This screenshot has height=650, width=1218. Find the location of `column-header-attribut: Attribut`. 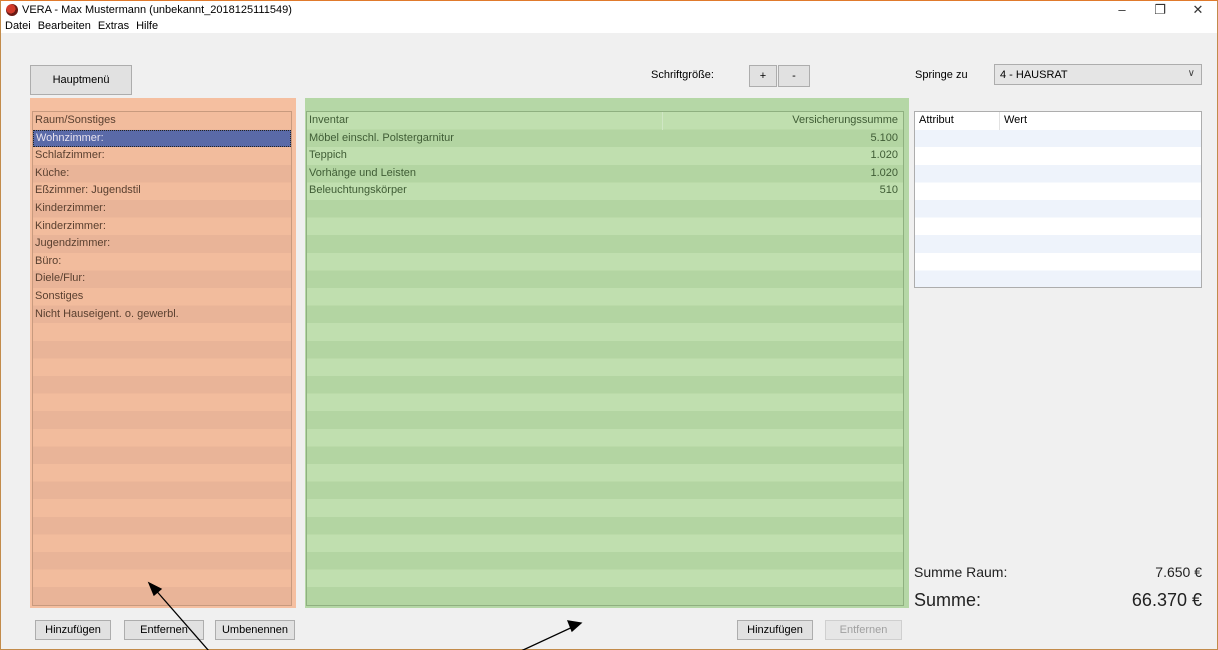

column-header-attribut: Attribut is located at coordinates (957, 121).